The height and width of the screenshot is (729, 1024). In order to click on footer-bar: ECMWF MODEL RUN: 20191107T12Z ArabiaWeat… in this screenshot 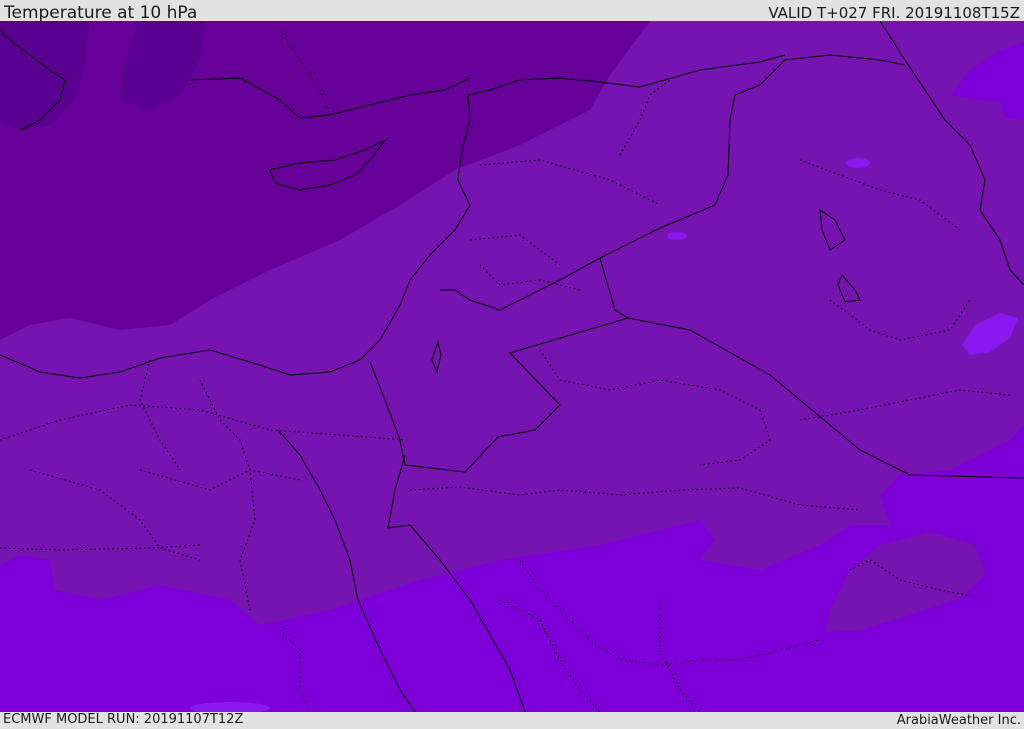, I will do `click(512, 720)`.